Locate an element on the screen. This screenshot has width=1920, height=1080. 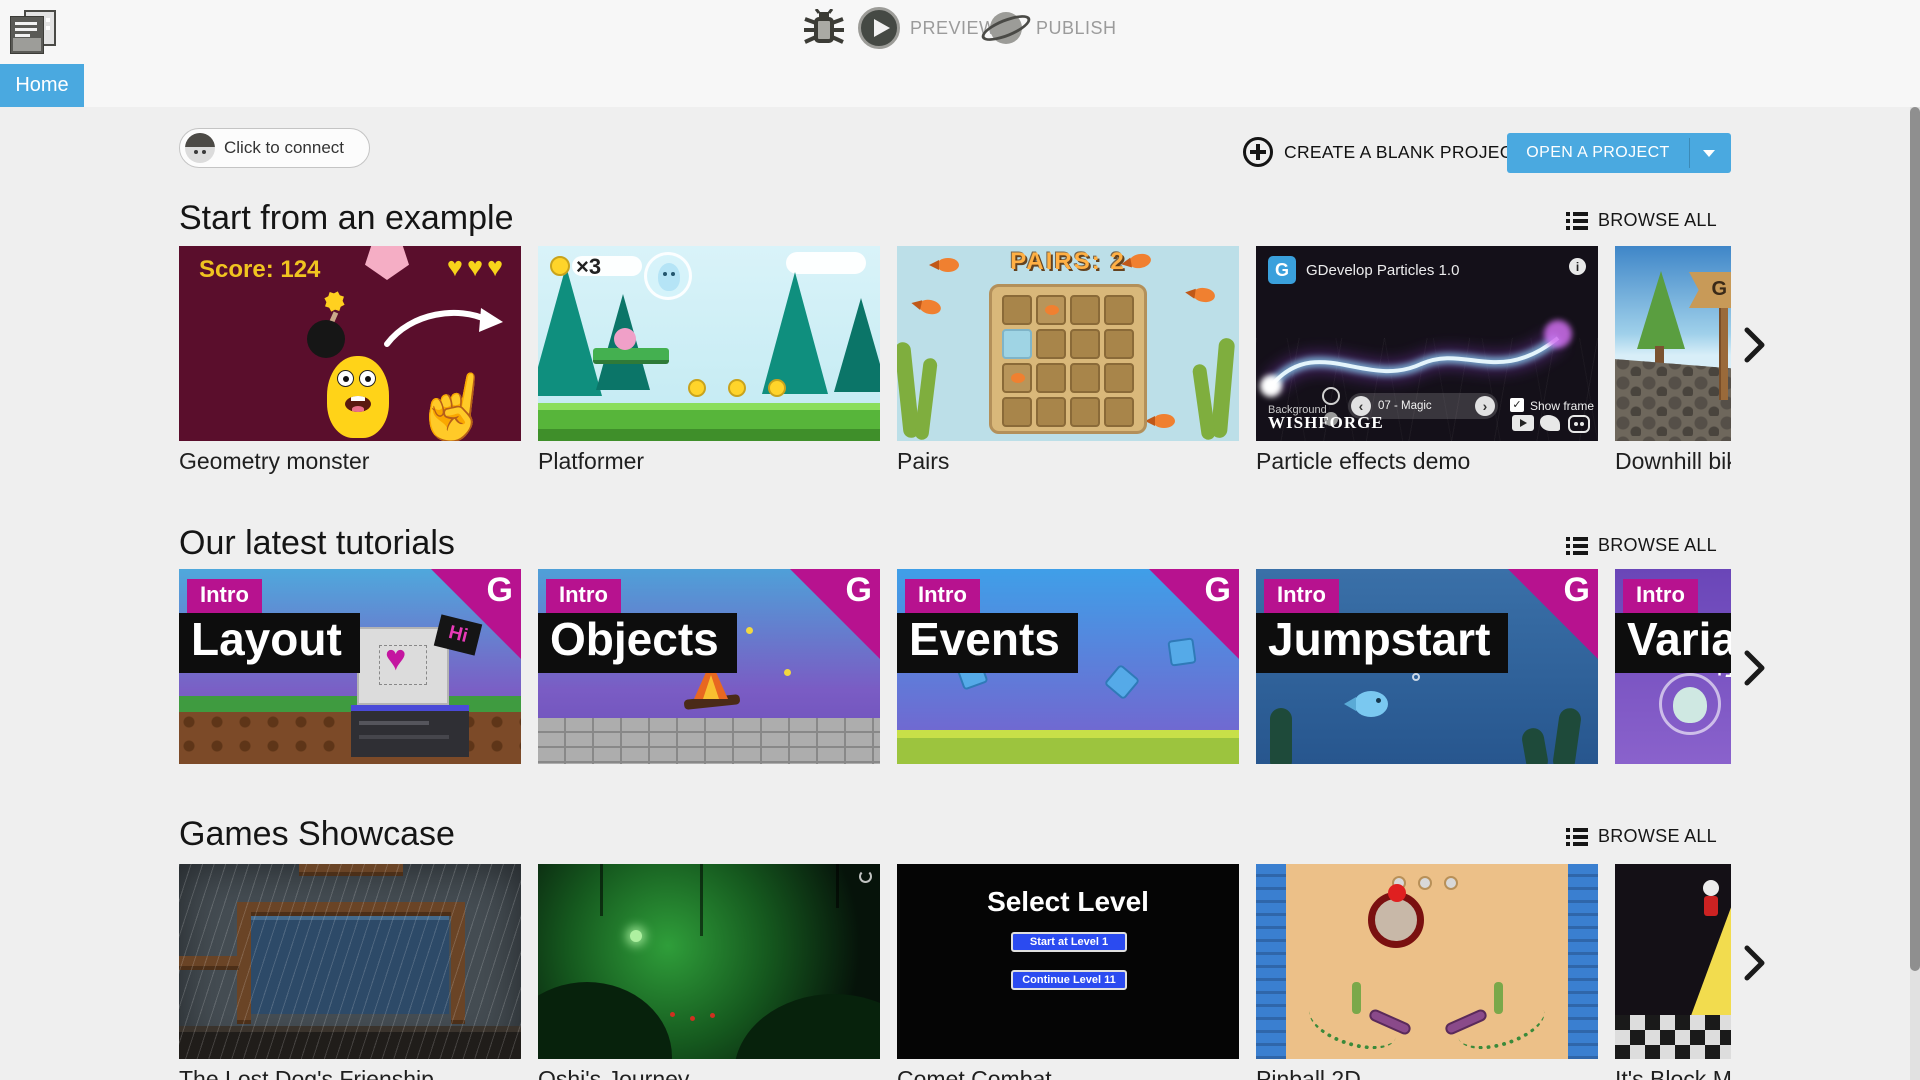
showcase-card-blocks: BLOCKS is located at coordinates (1673, 961).